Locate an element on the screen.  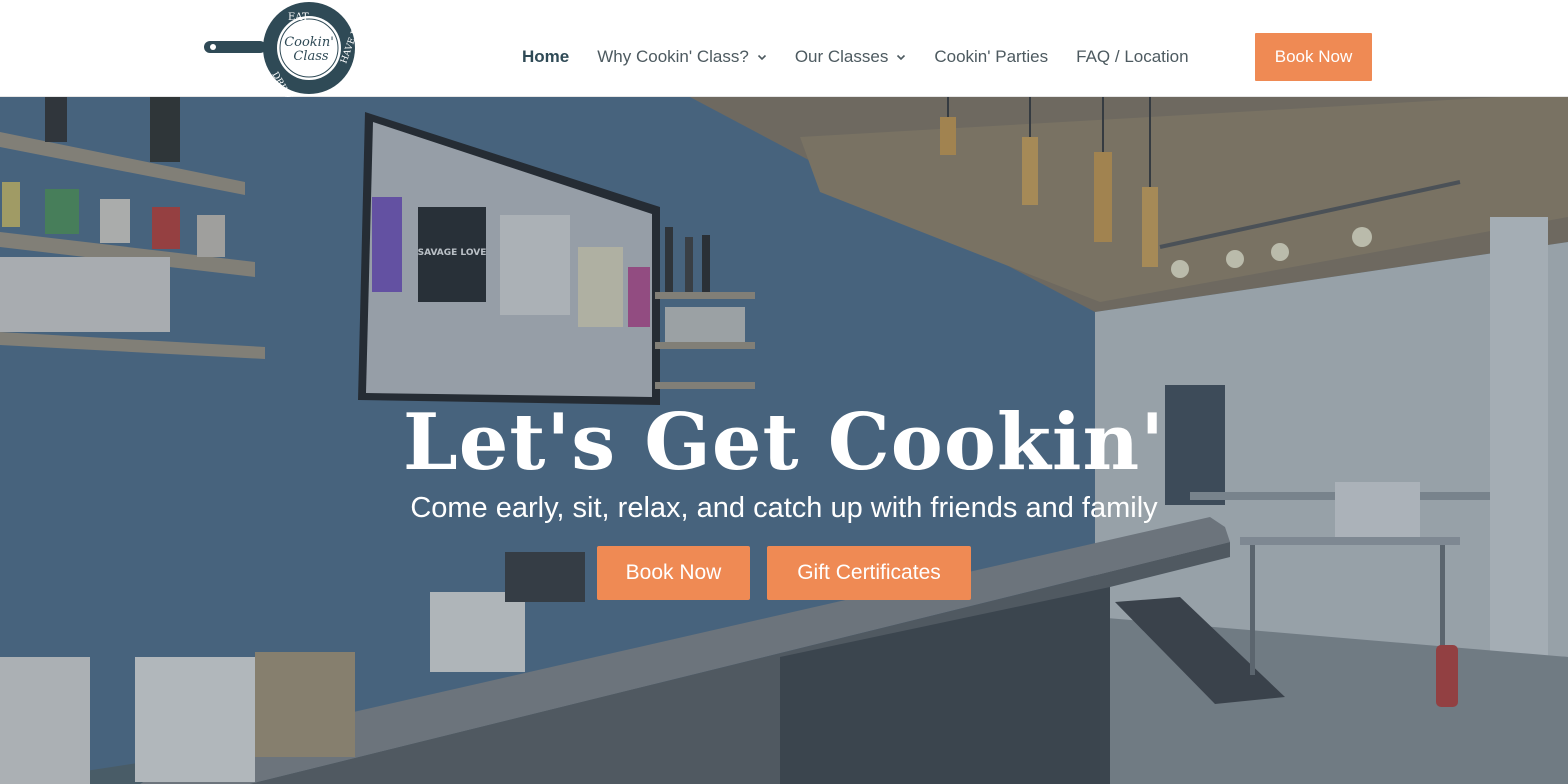
hero-title: Let's Get Cookin' is located at coordinates (784, 442).